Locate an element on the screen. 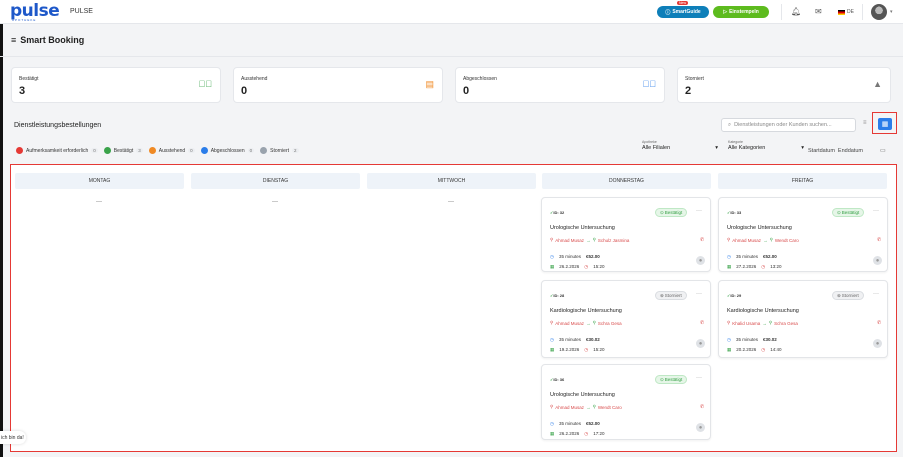  day-label: FREITAG is located at coordinates (802, 181).